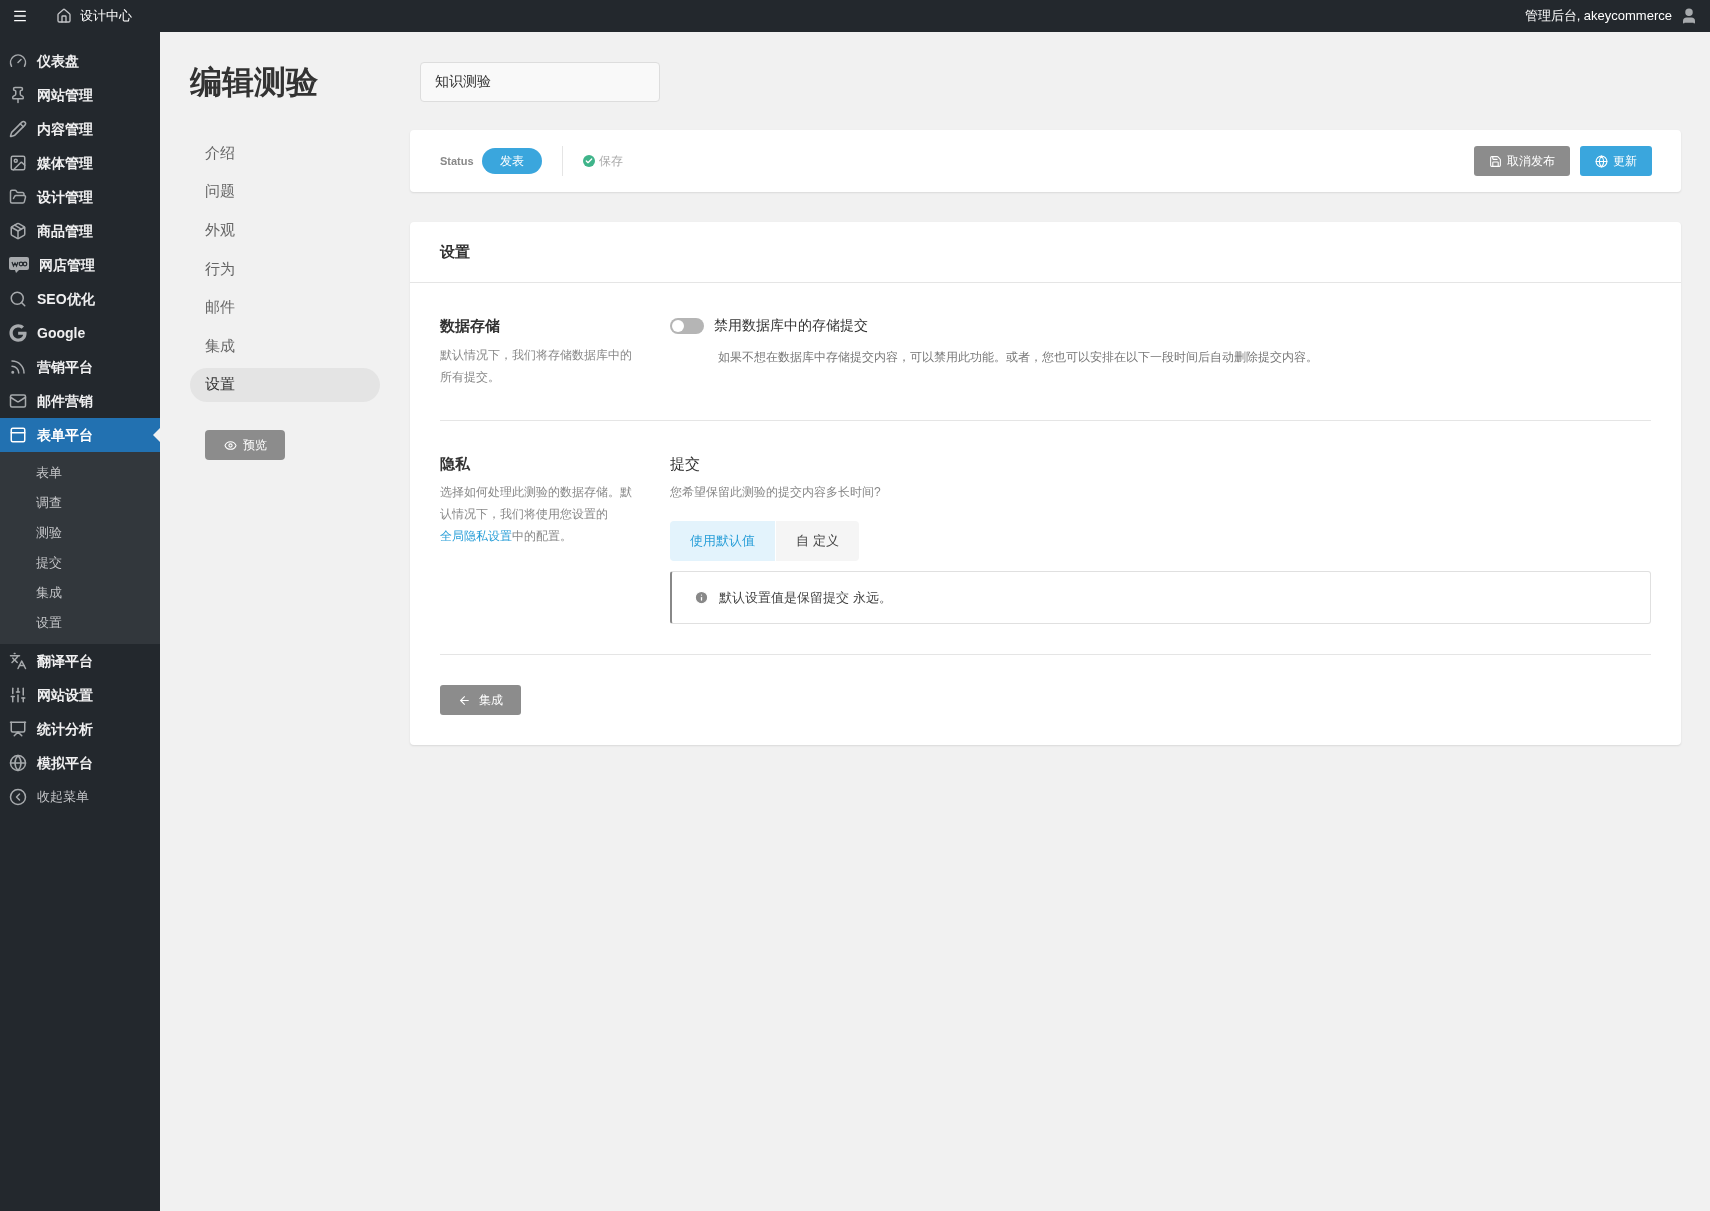 Image resolution: width=1710 pixels, height=1211 pixels. I want to click on submenu-item: 集成, so click(80, 593).